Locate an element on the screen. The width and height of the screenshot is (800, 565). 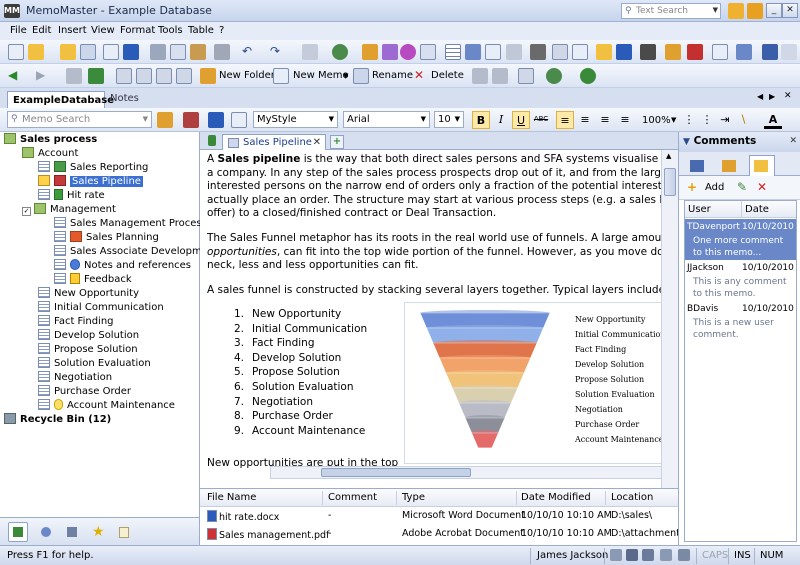
new-tab-button: + is located at coordinates (337, 142).